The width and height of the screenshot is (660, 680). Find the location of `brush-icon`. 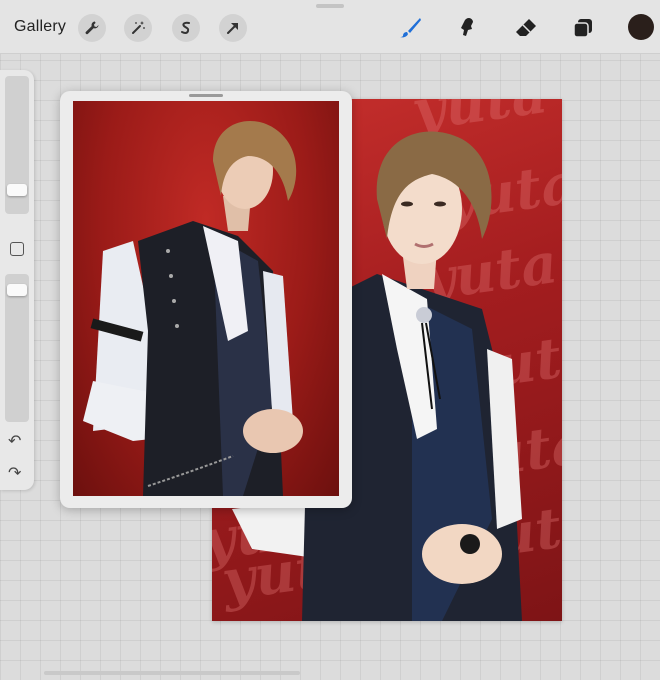

brush-icon is located at coordinates (411, 28).